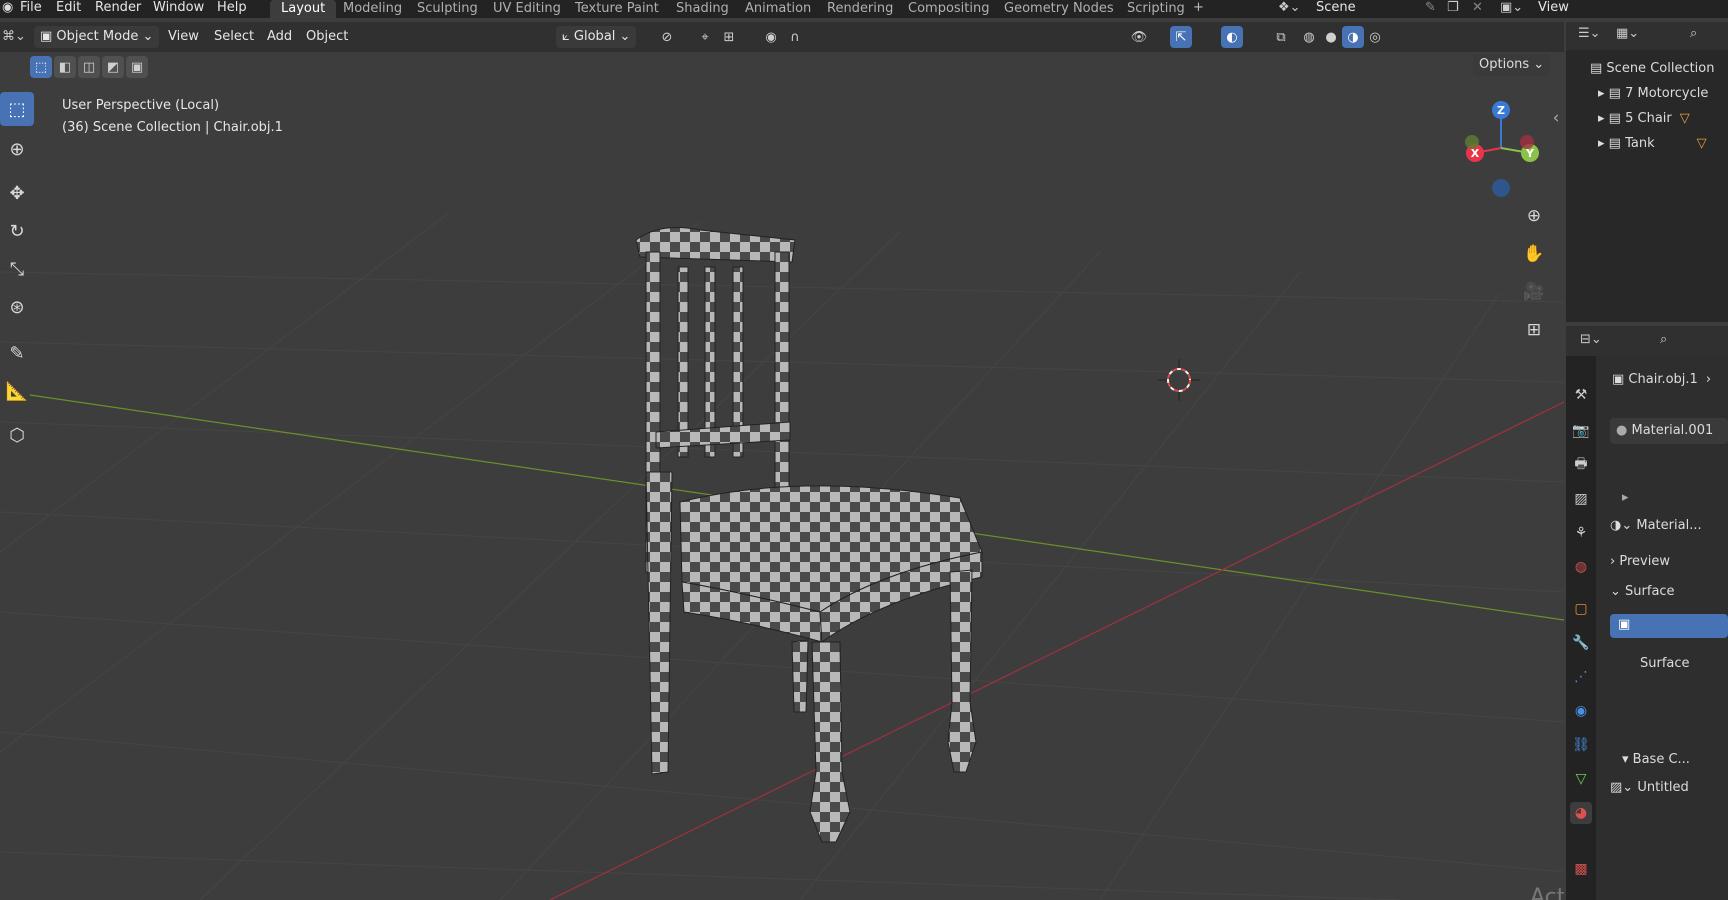  I want to click on scene-name: Scene, so click(1336, 9).